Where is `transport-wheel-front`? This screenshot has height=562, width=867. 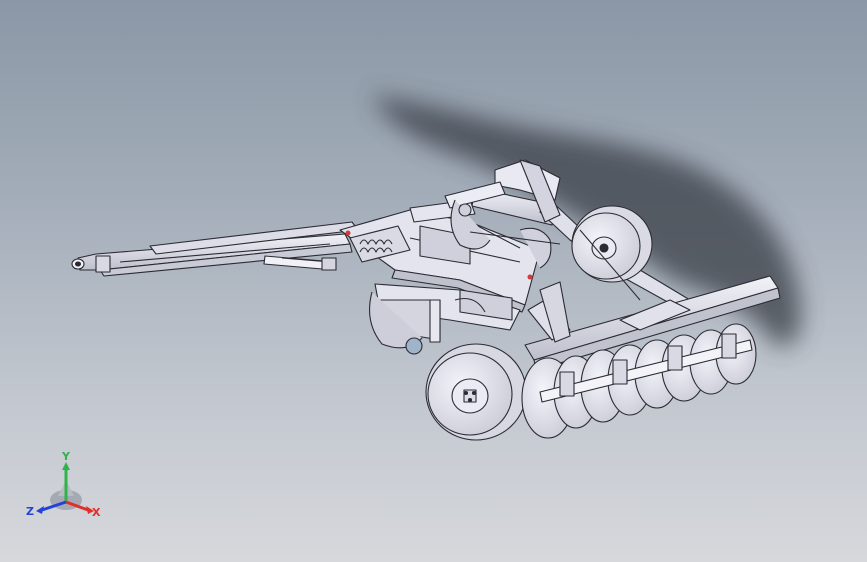
transport-wheel-front is located at coordinates (476, 392).